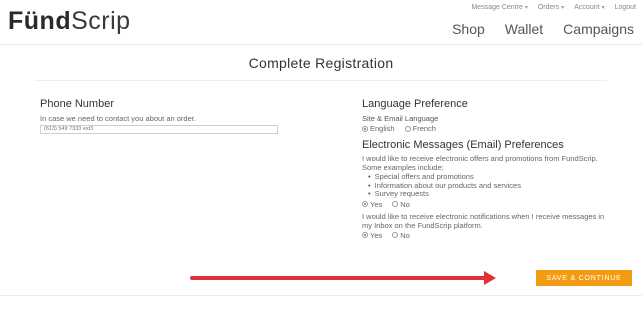  Describe the element at coordinates (625, 7) in the screenshot. I see `nav-logout: Logout` at that location.